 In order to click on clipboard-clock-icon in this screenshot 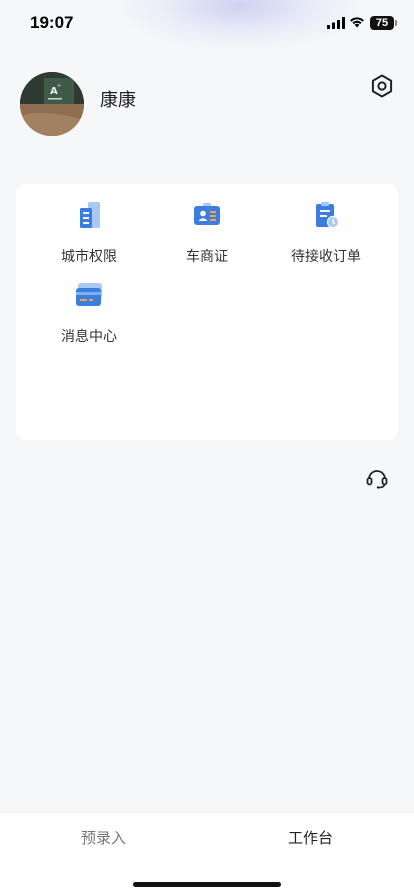, I will do `click(328, 215)`.